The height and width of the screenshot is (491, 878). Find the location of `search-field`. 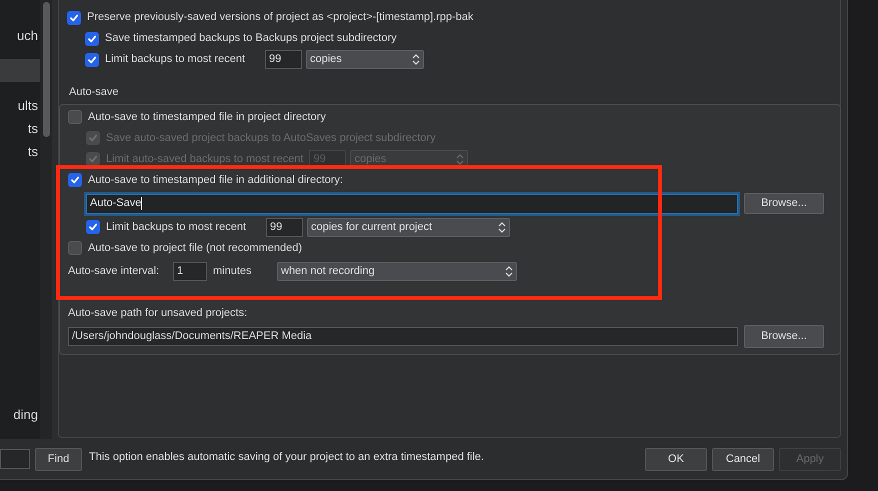

search-field is located at coordinates (15, 459).